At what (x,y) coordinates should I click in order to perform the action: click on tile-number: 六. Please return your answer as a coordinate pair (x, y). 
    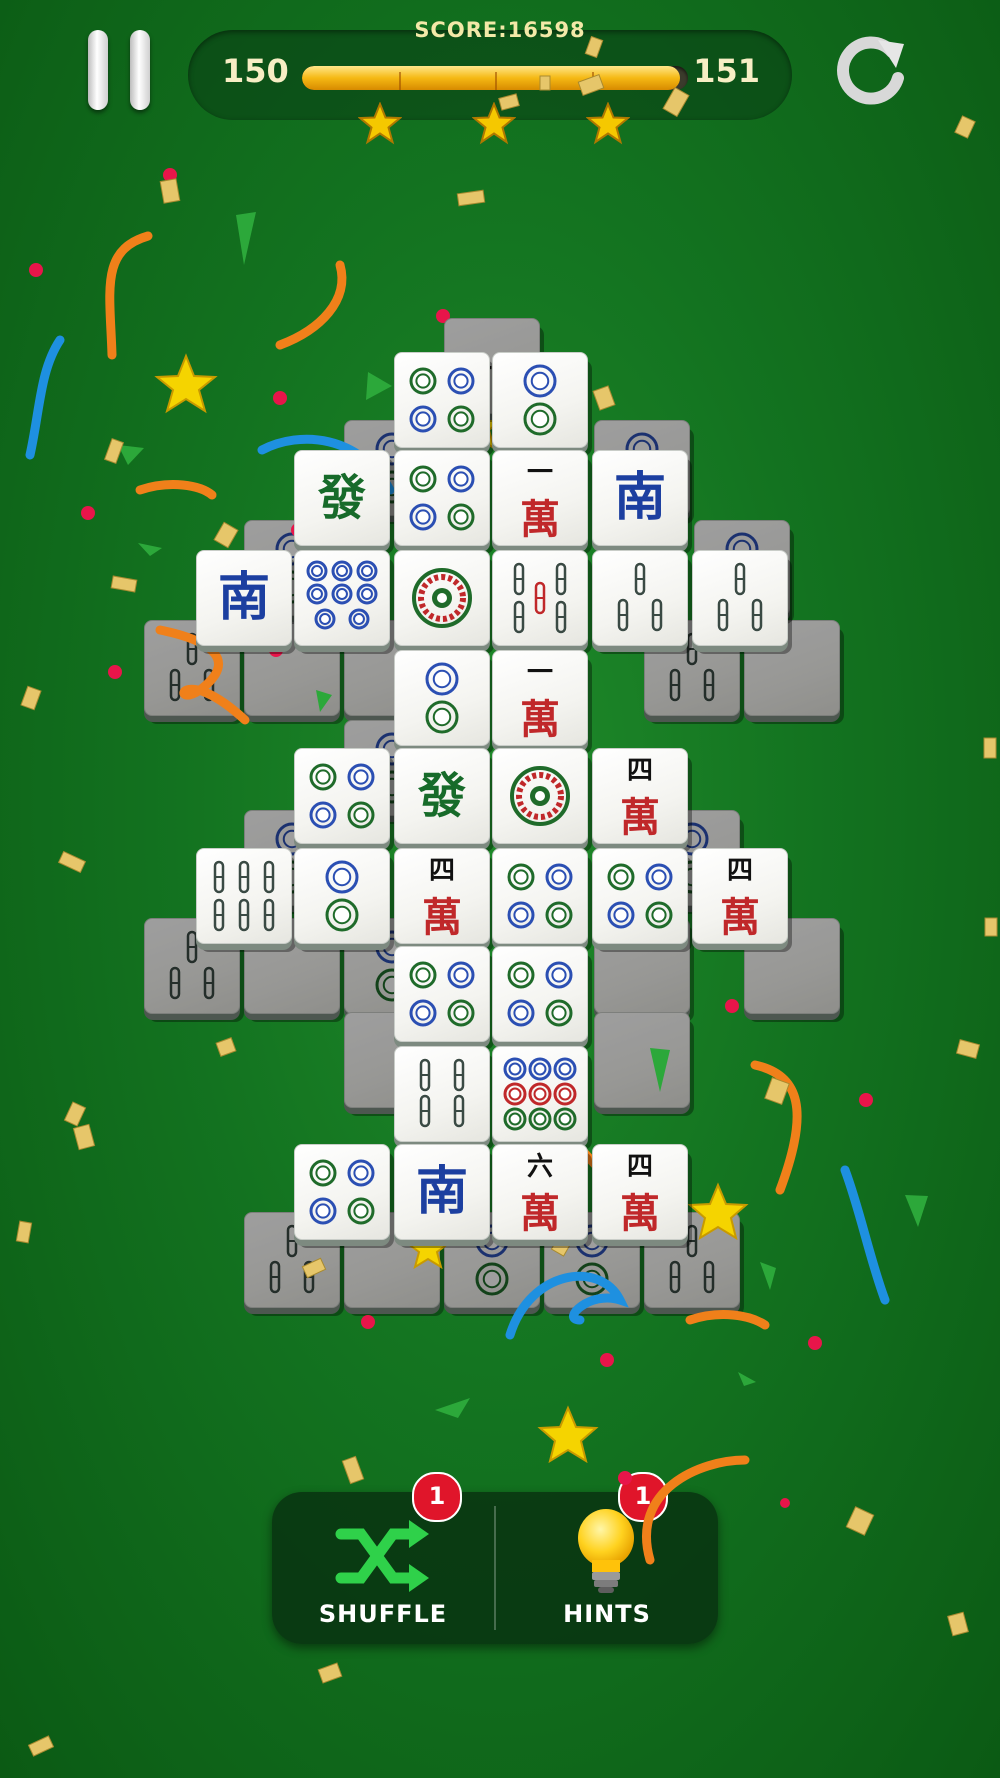
    Looking at the image, I should click on (539, 1166).